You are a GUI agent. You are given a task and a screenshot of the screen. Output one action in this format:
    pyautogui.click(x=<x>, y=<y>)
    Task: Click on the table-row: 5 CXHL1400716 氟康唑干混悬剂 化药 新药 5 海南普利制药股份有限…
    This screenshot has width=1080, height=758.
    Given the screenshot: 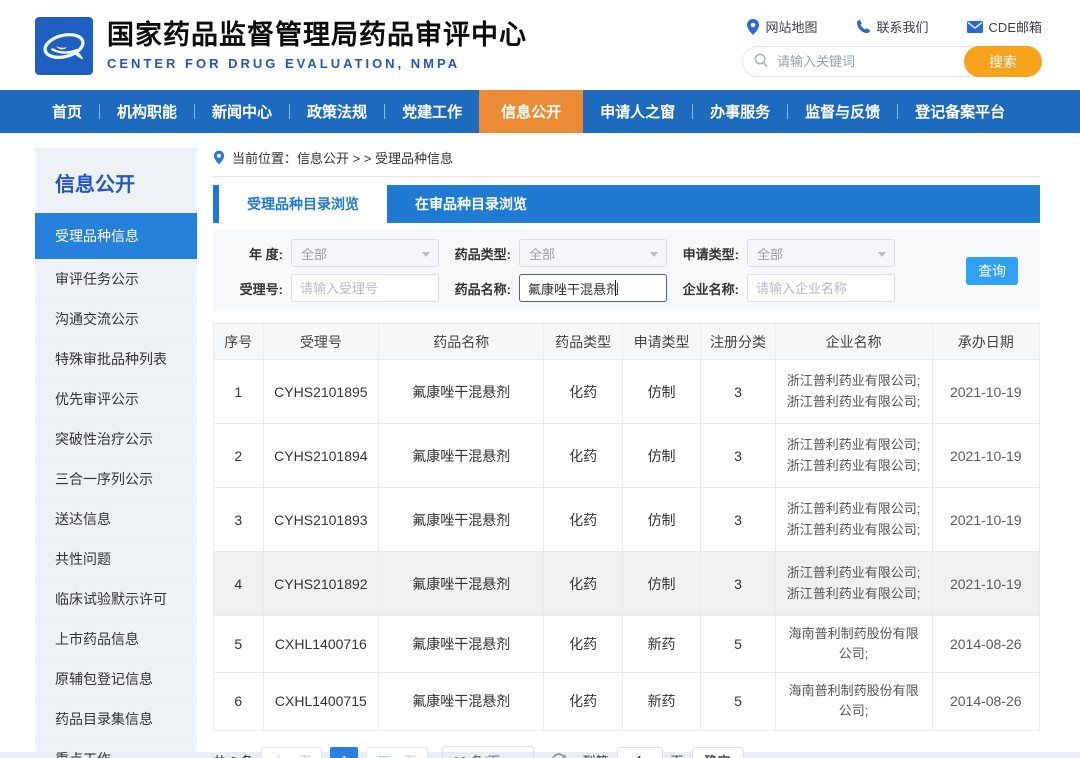 What is the action you would take?
    pyautogui.click(x=627, y=644)
    